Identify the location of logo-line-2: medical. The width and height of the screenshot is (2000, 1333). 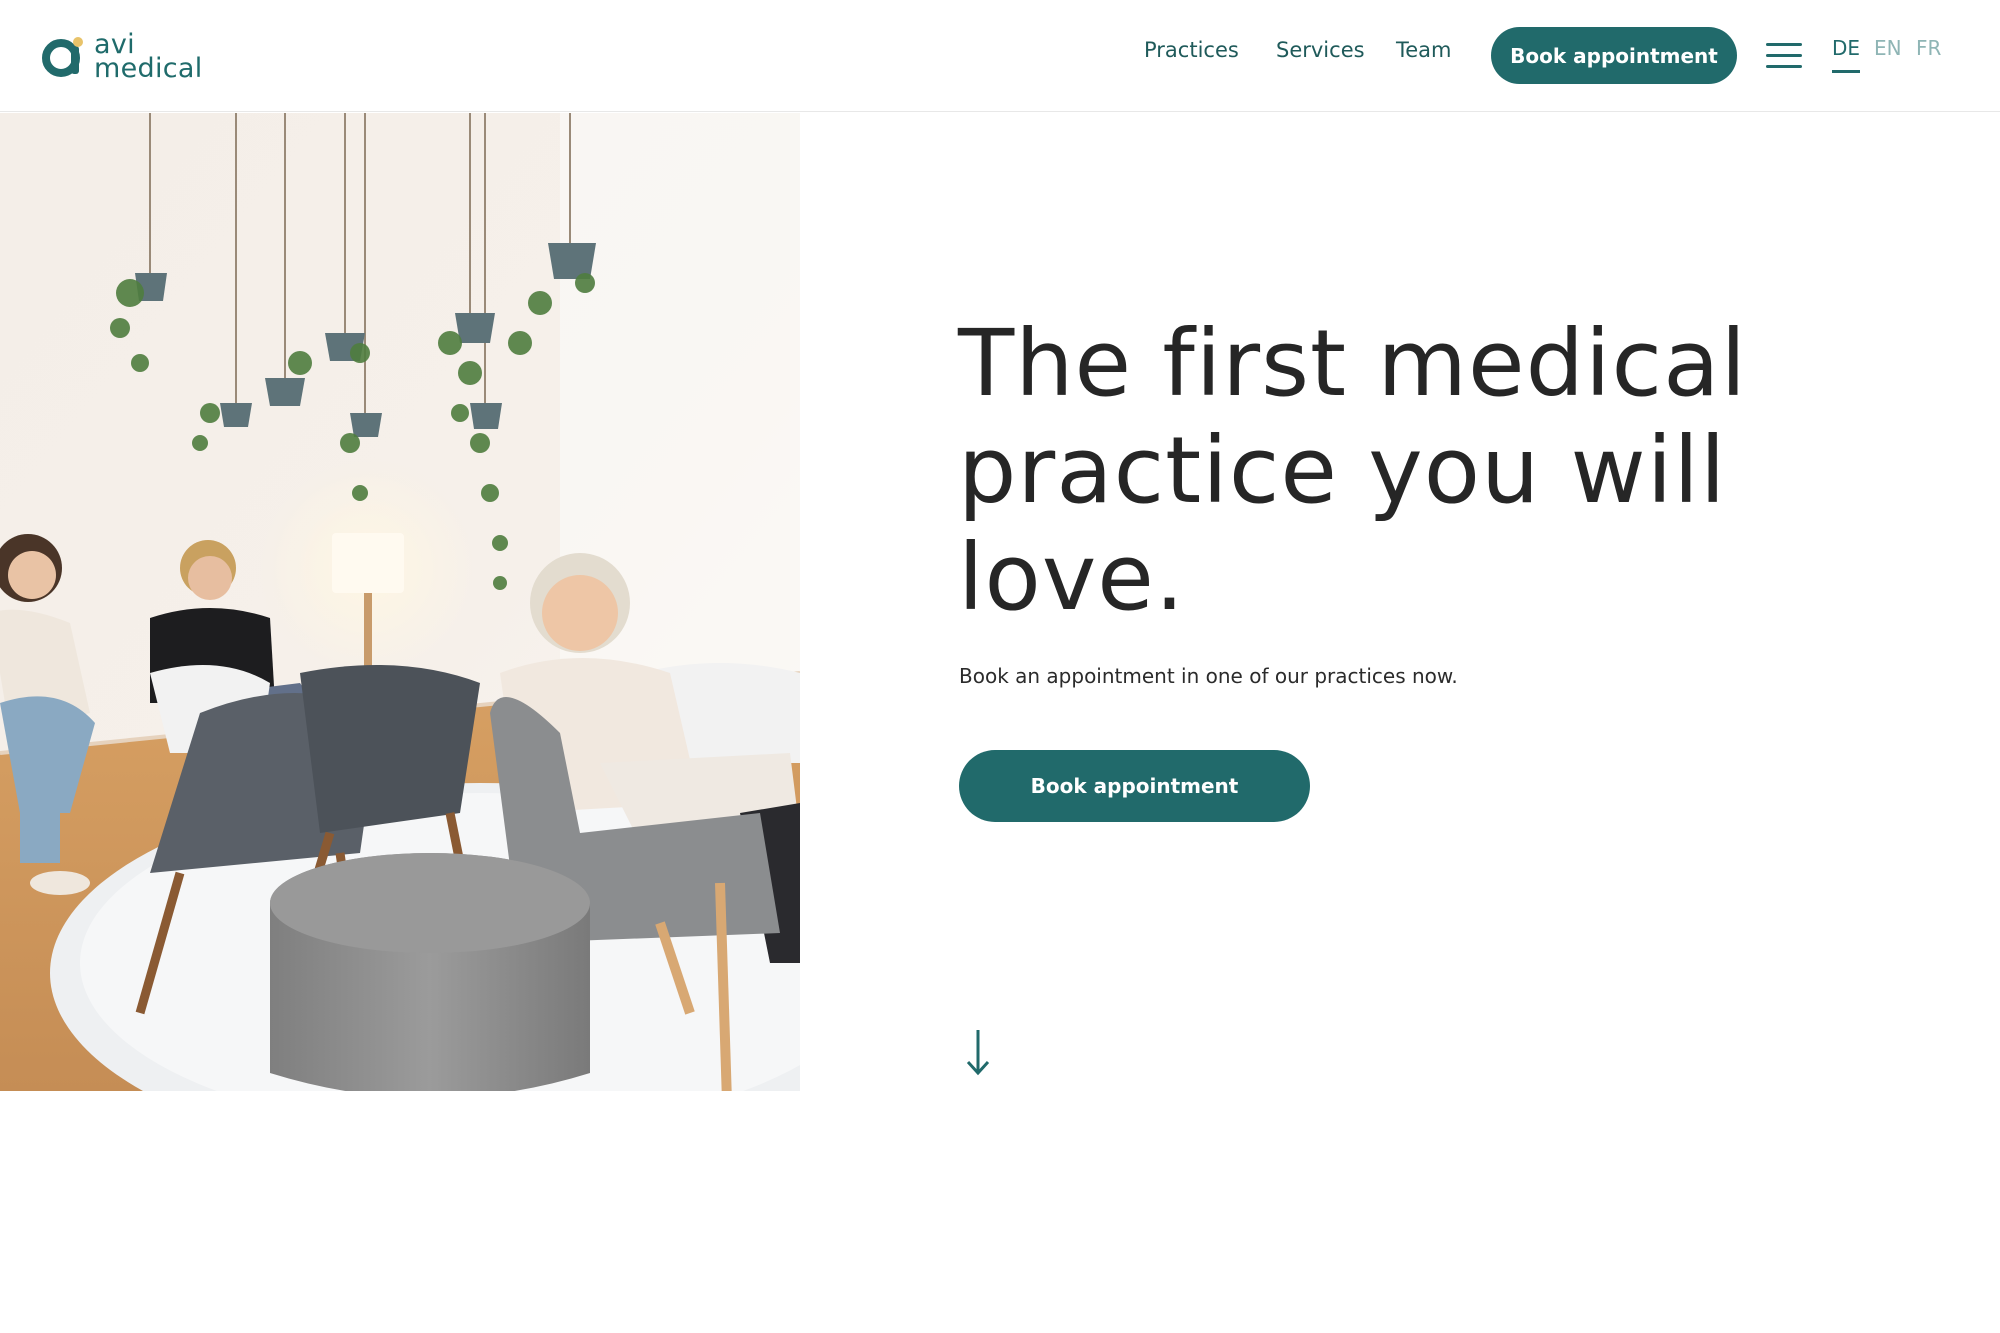
(148, 68).